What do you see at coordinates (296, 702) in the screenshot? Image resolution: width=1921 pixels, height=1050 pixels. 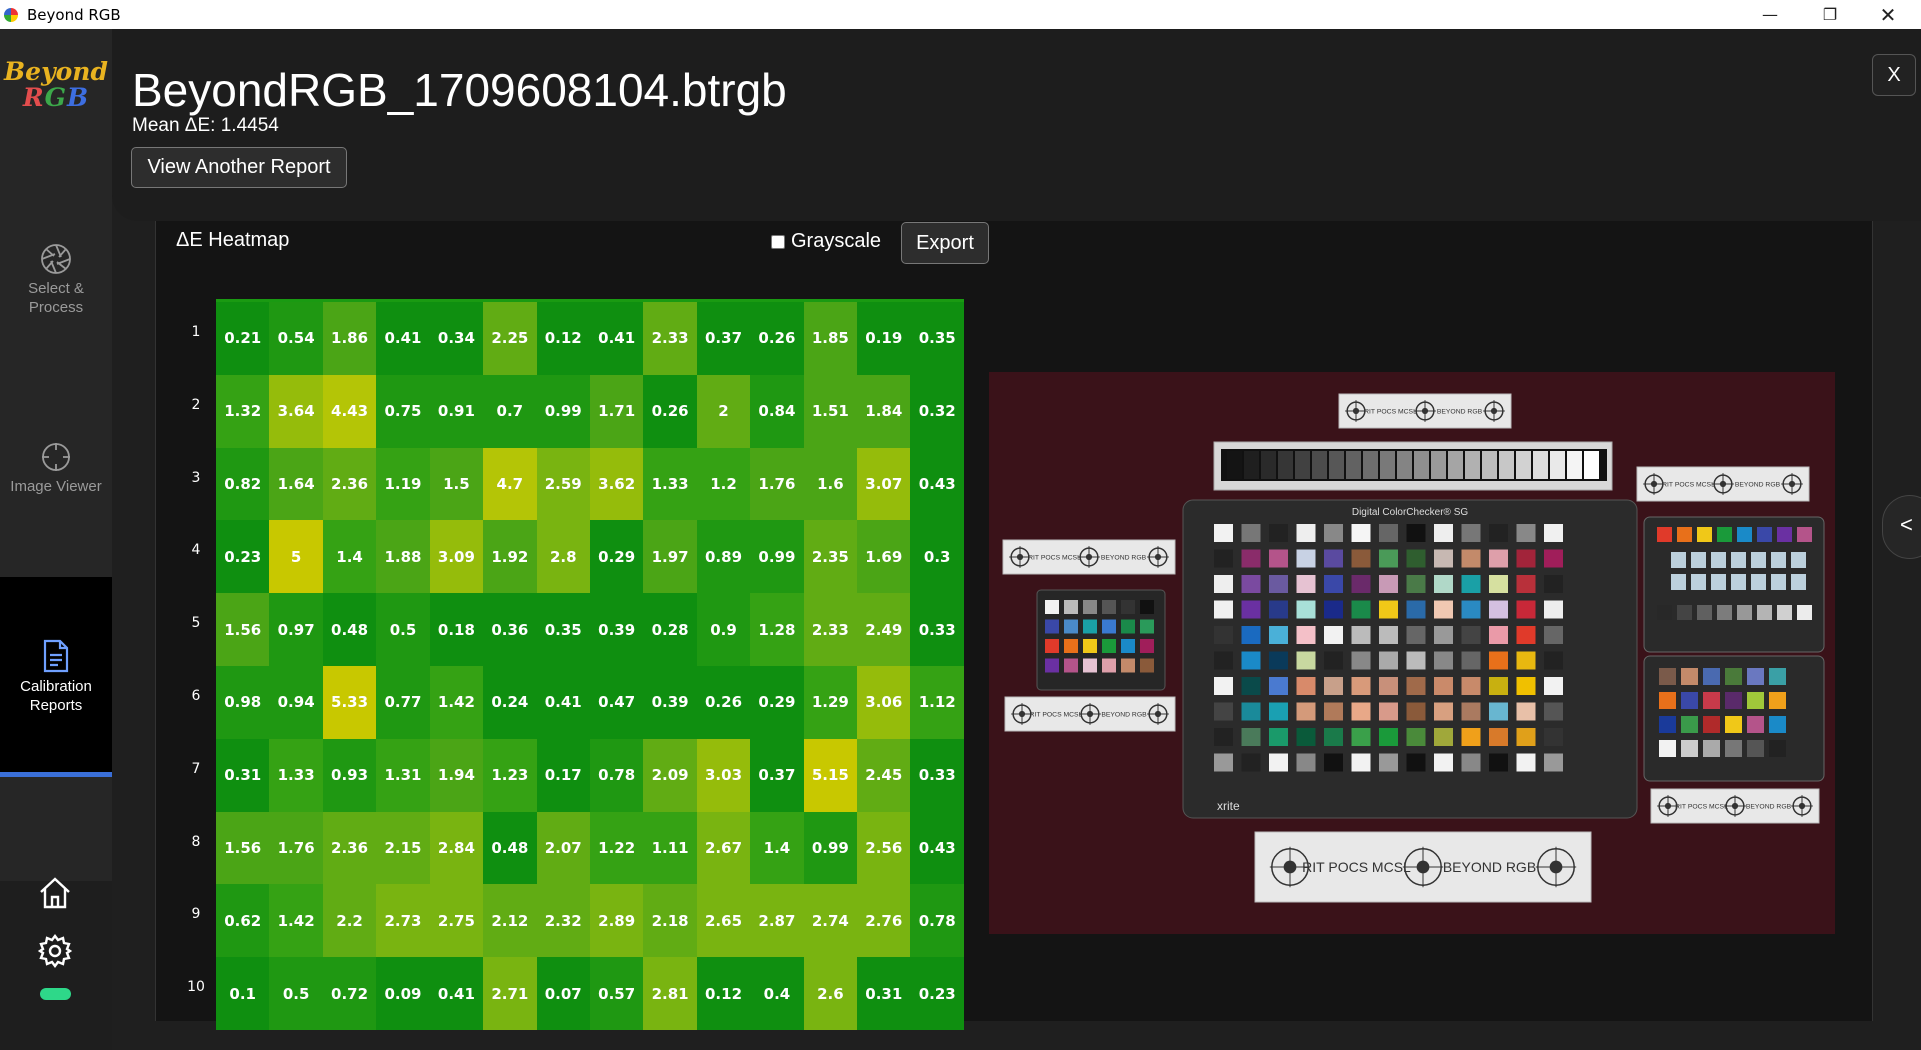 I see `heatmap-cell: 0.94` at bounding box center [296, 702].